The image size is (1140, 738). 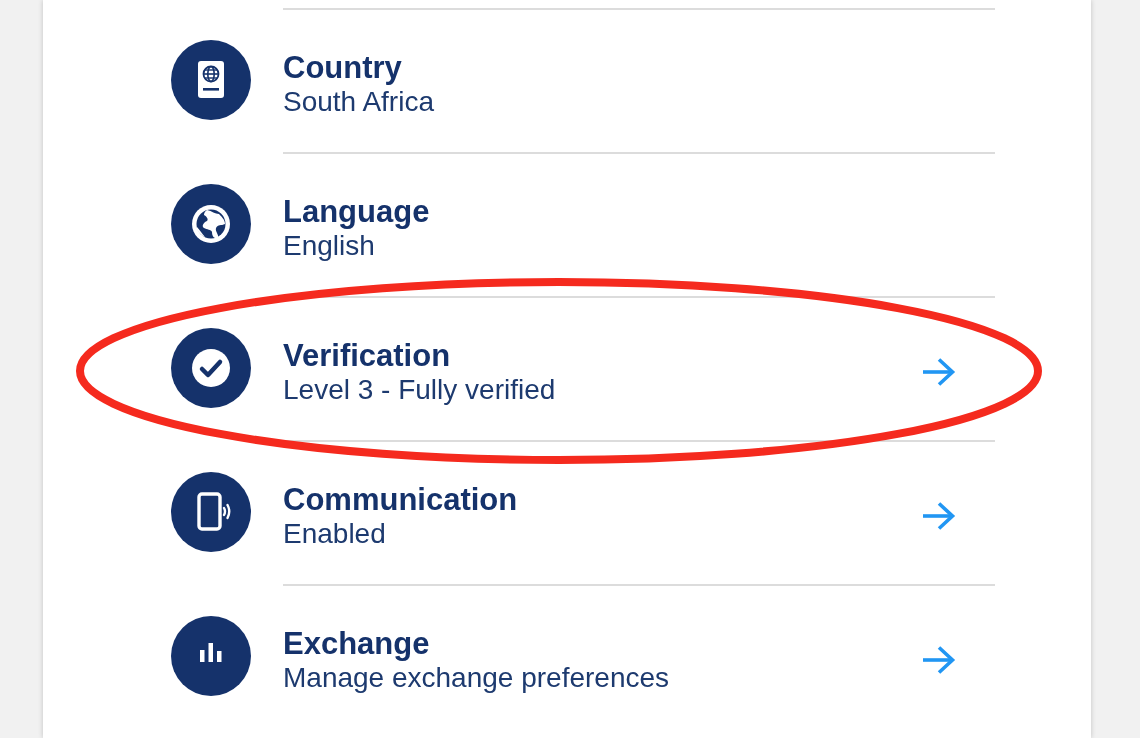 What do you see at coordinates (639, 512) in the screenshot?
I see `settings-row: Communication Enabled` at bounding box center [639, 512].